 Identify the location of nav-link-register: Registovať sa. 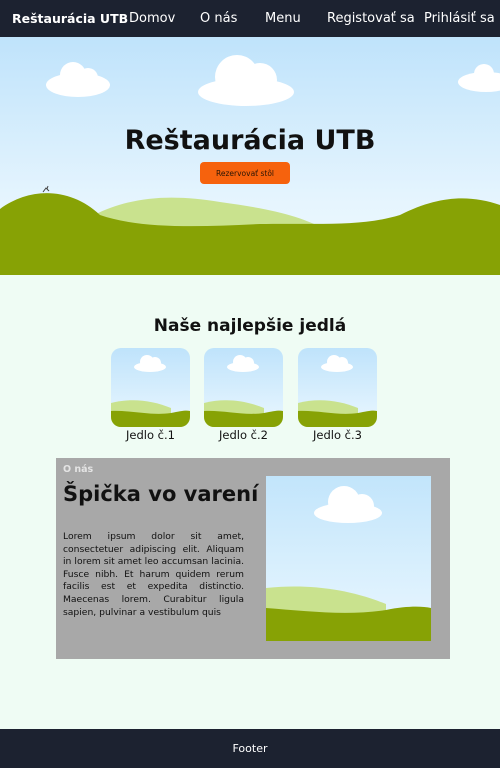
(371, 18).